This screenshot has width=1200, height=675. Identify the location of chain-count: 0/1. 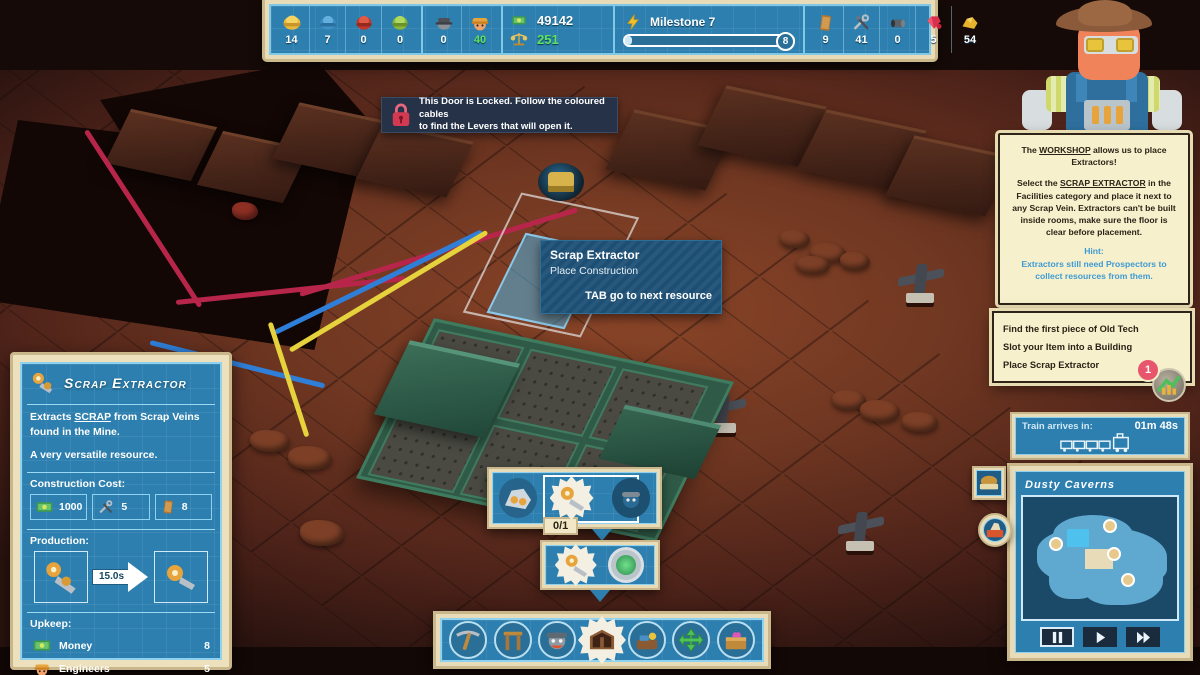
(561, 526).